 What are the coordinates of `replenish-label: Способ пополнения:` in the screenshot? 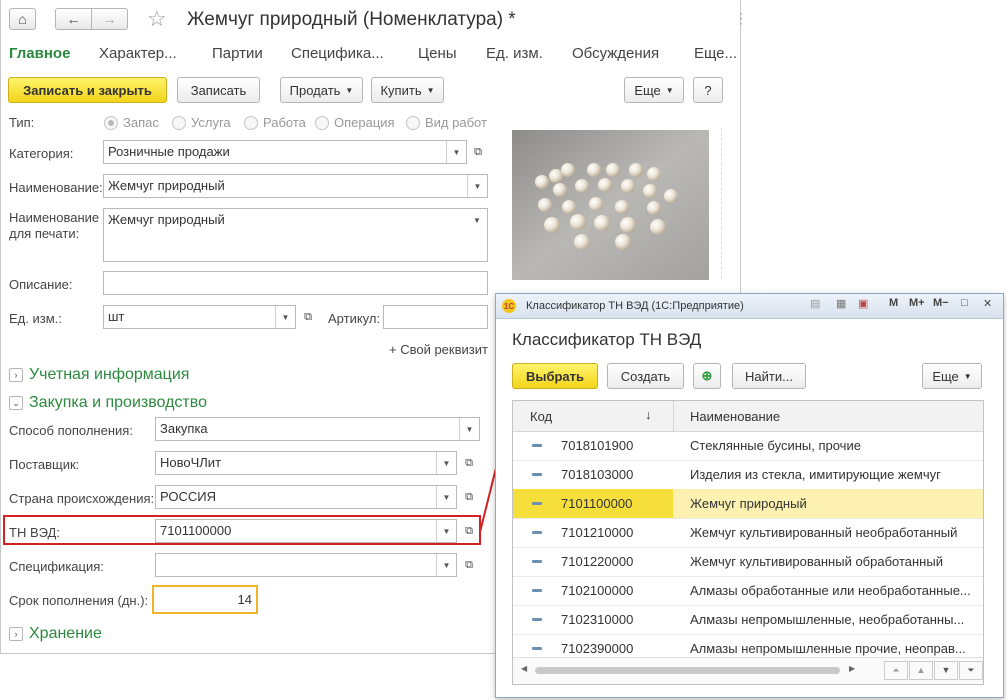 It's located at (71, 430).